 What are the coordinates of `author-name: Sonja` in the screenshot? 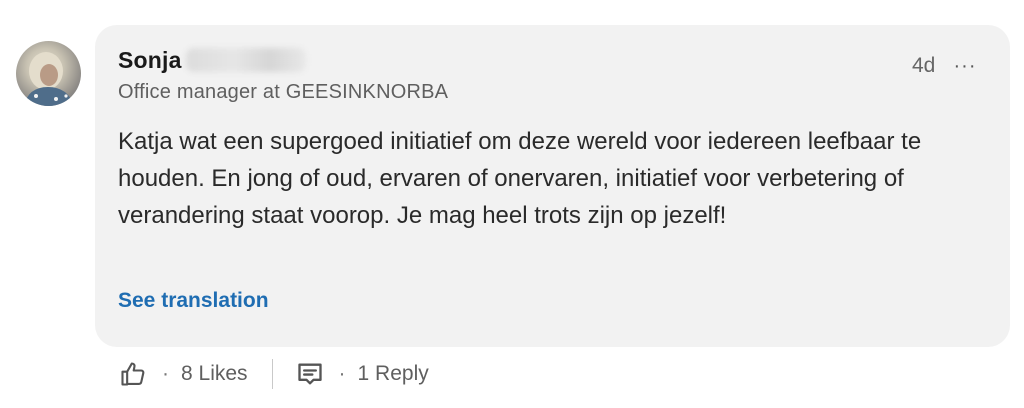 It's located at (150, 60).